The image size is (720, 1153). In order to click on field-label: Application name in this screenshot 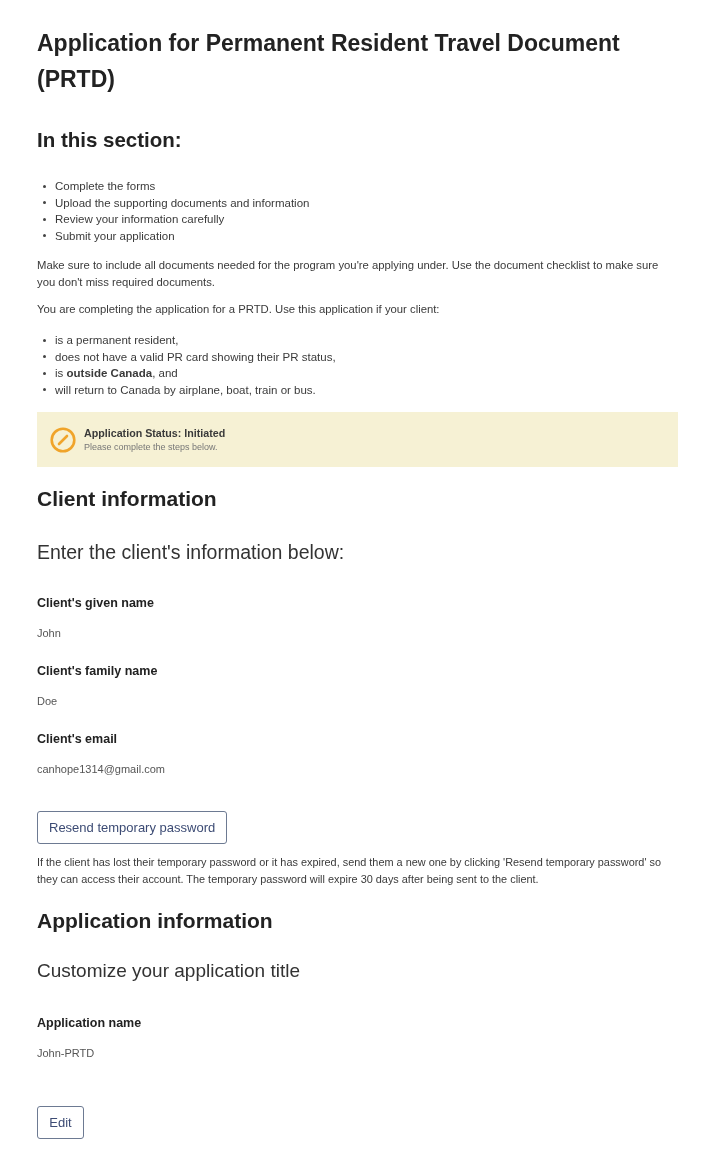, I will do `click(90, 1023)`.